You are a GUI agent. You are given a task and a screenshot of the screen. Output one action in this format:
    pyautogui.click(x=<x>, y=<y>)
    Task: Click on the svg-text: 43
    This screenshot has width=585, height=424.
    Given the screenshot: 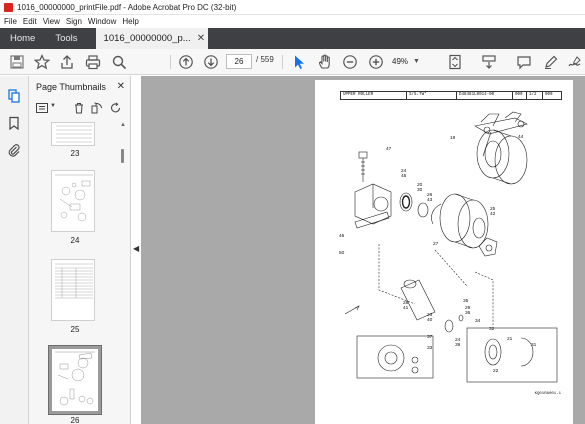 What is the action you would take?
    pyautogui.click(x=430, y=200)
    